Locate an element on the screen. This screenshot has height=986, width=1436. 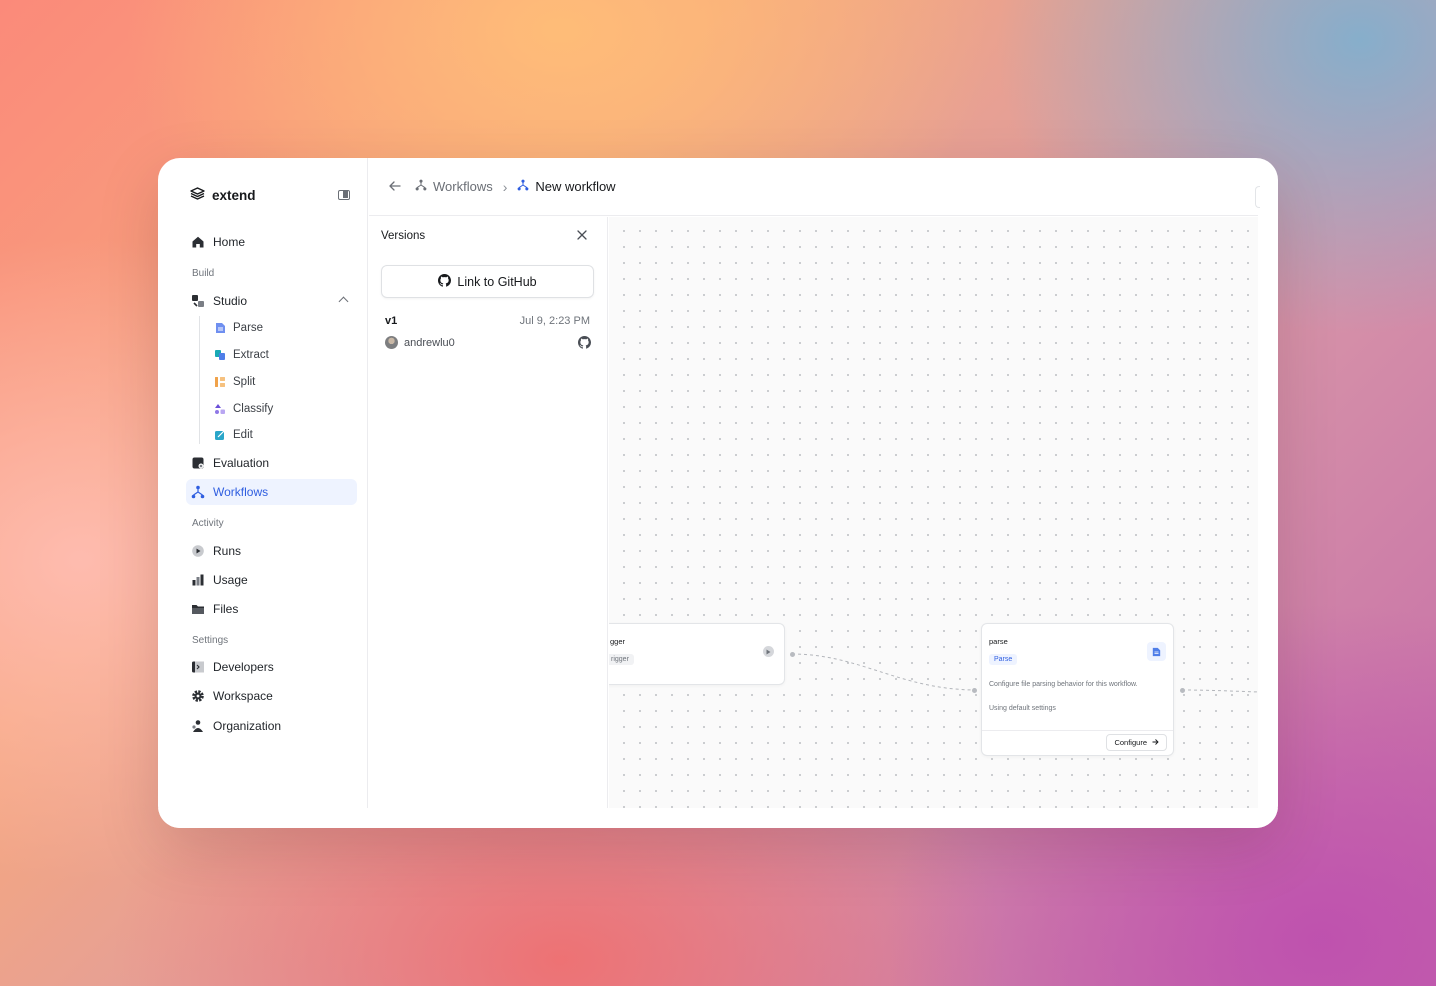
sidebar-item-label: Usage is located at coordinates (230, 580).